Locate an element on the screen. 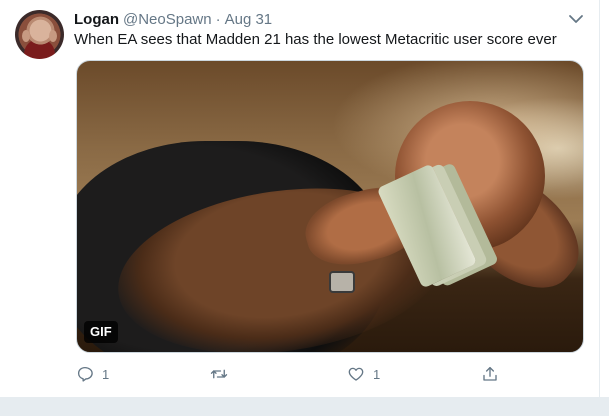 This screenshot has width=609, height=416. retweet-button is located at coordinates (219, 374).